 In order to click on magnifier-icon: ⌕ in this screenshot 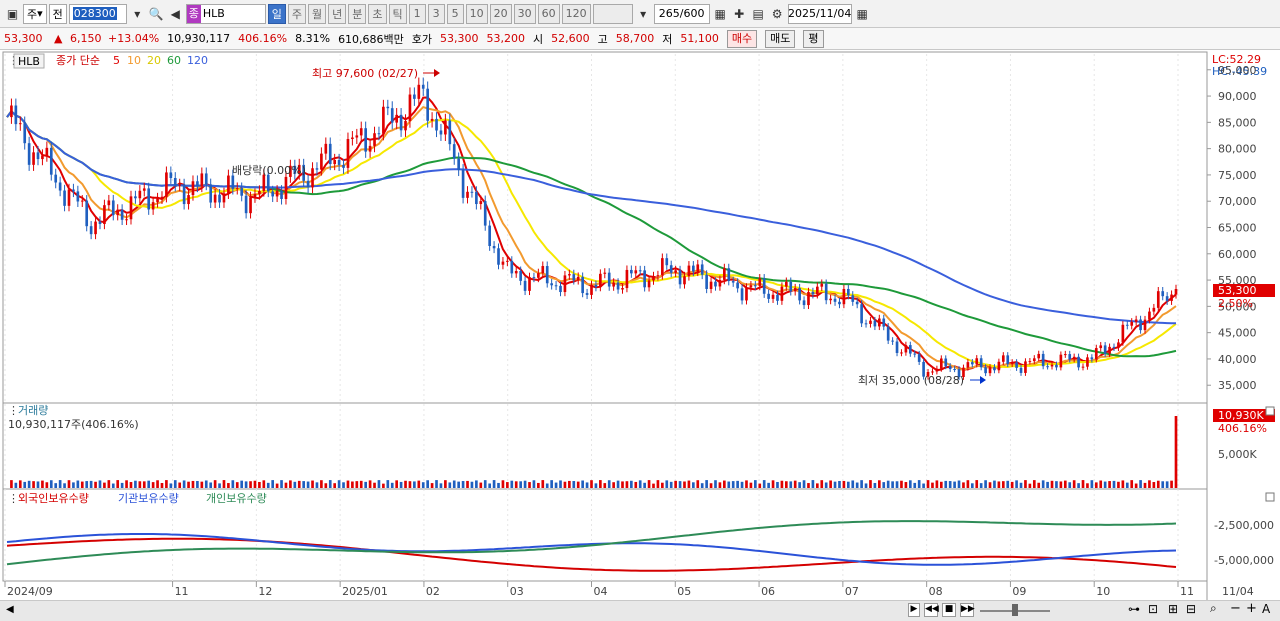, I will do `click(1213, 608)`.